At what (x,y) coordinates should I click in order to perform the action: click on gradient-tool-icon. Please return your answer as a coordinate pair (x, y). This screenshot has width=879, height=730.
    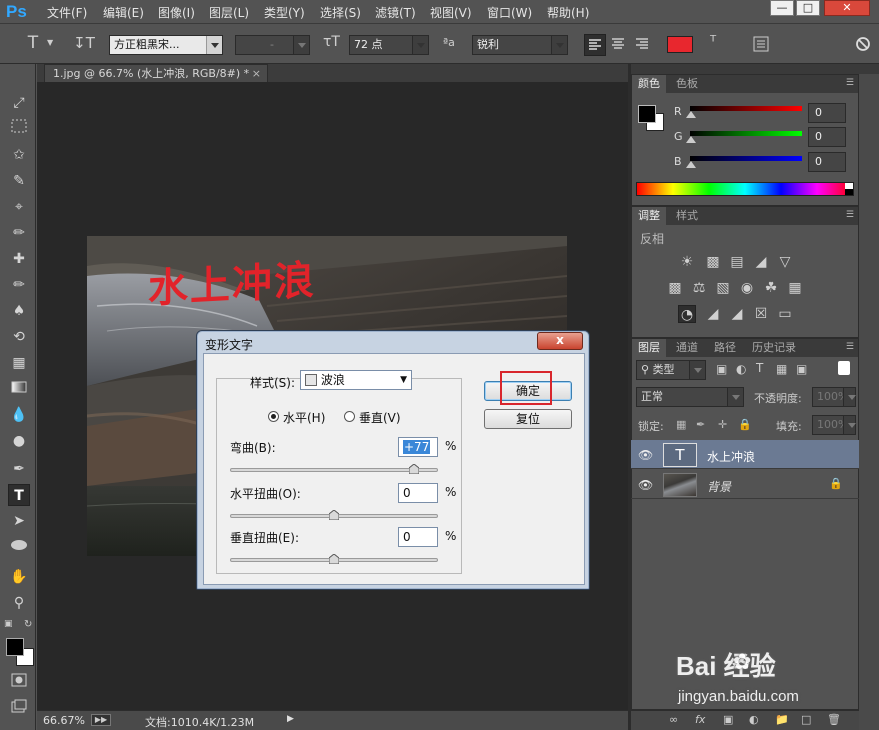
    Looking at the image, I should click on (19, 389).